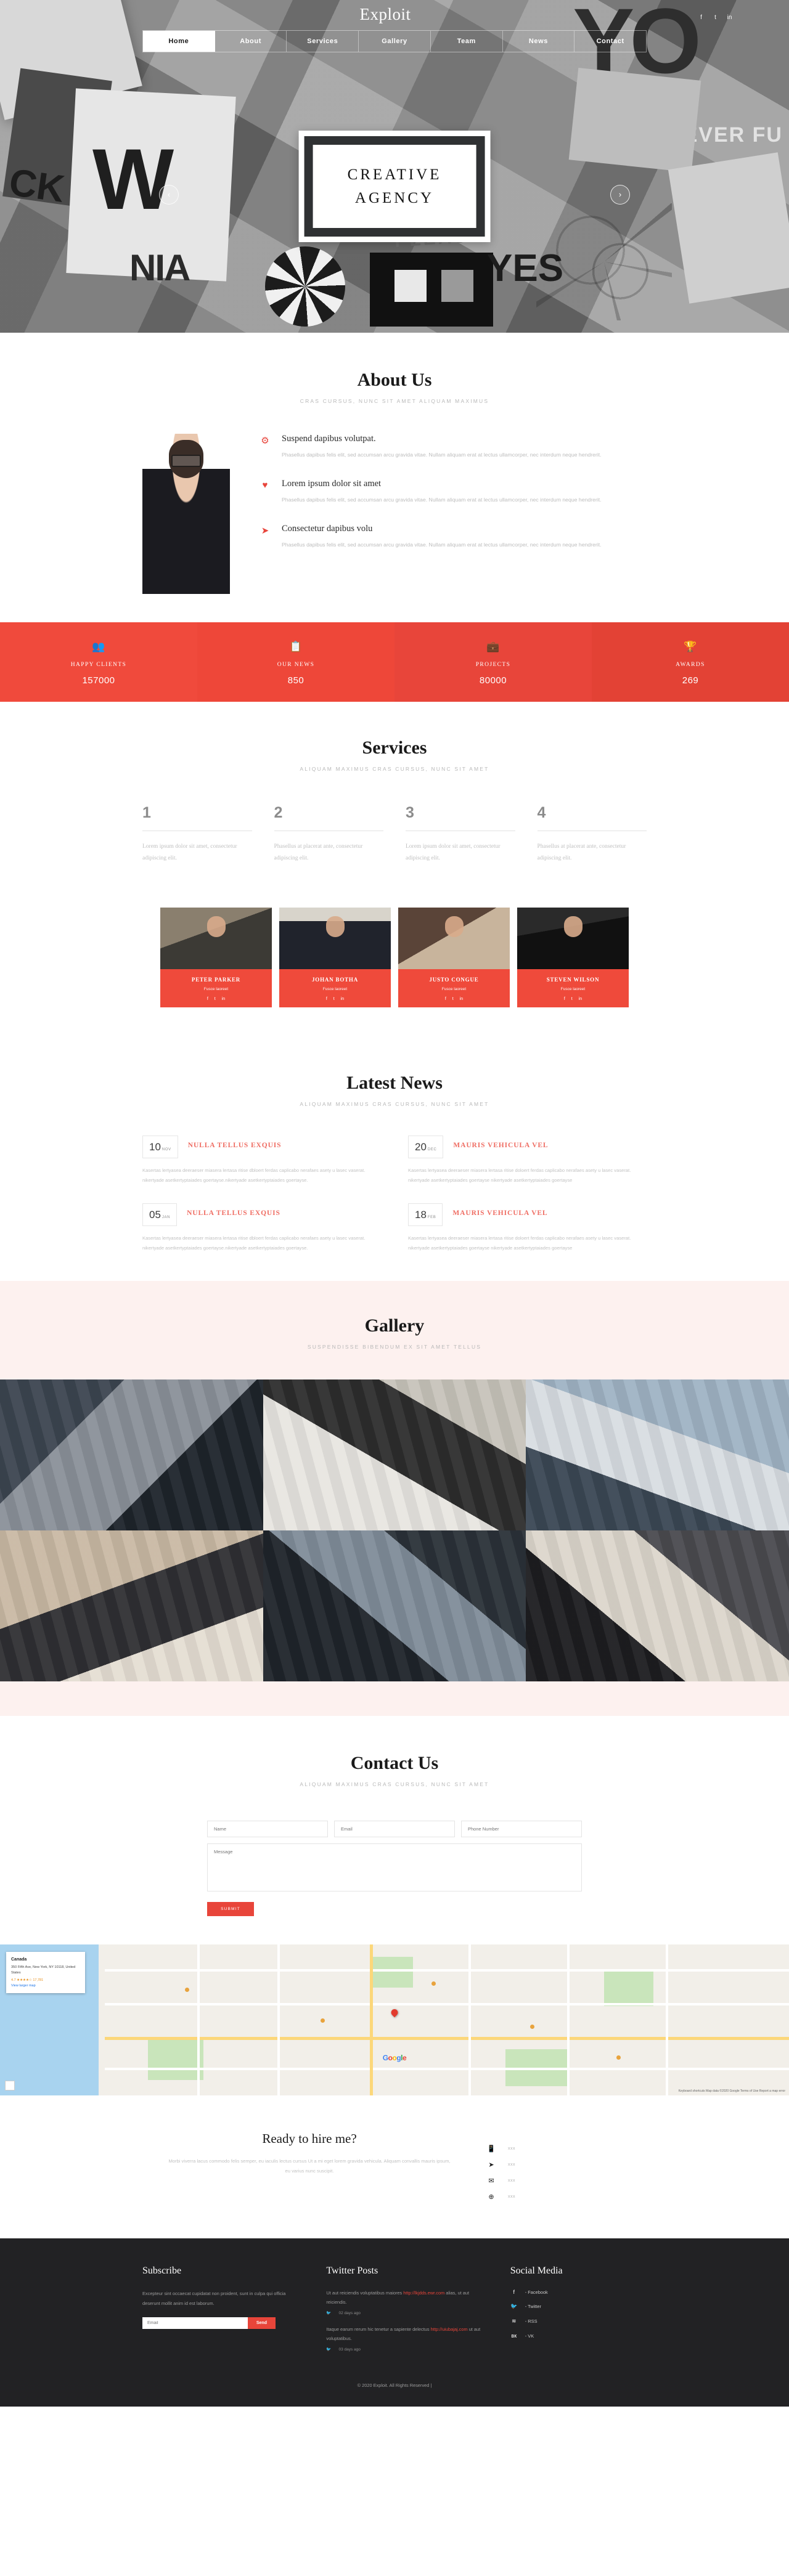 The image size is (789, 2576). What do you see at coordinates (493, 646) in the screenshot?
I see `briefcase-icon: 💼` at bounding box center [493, 646].